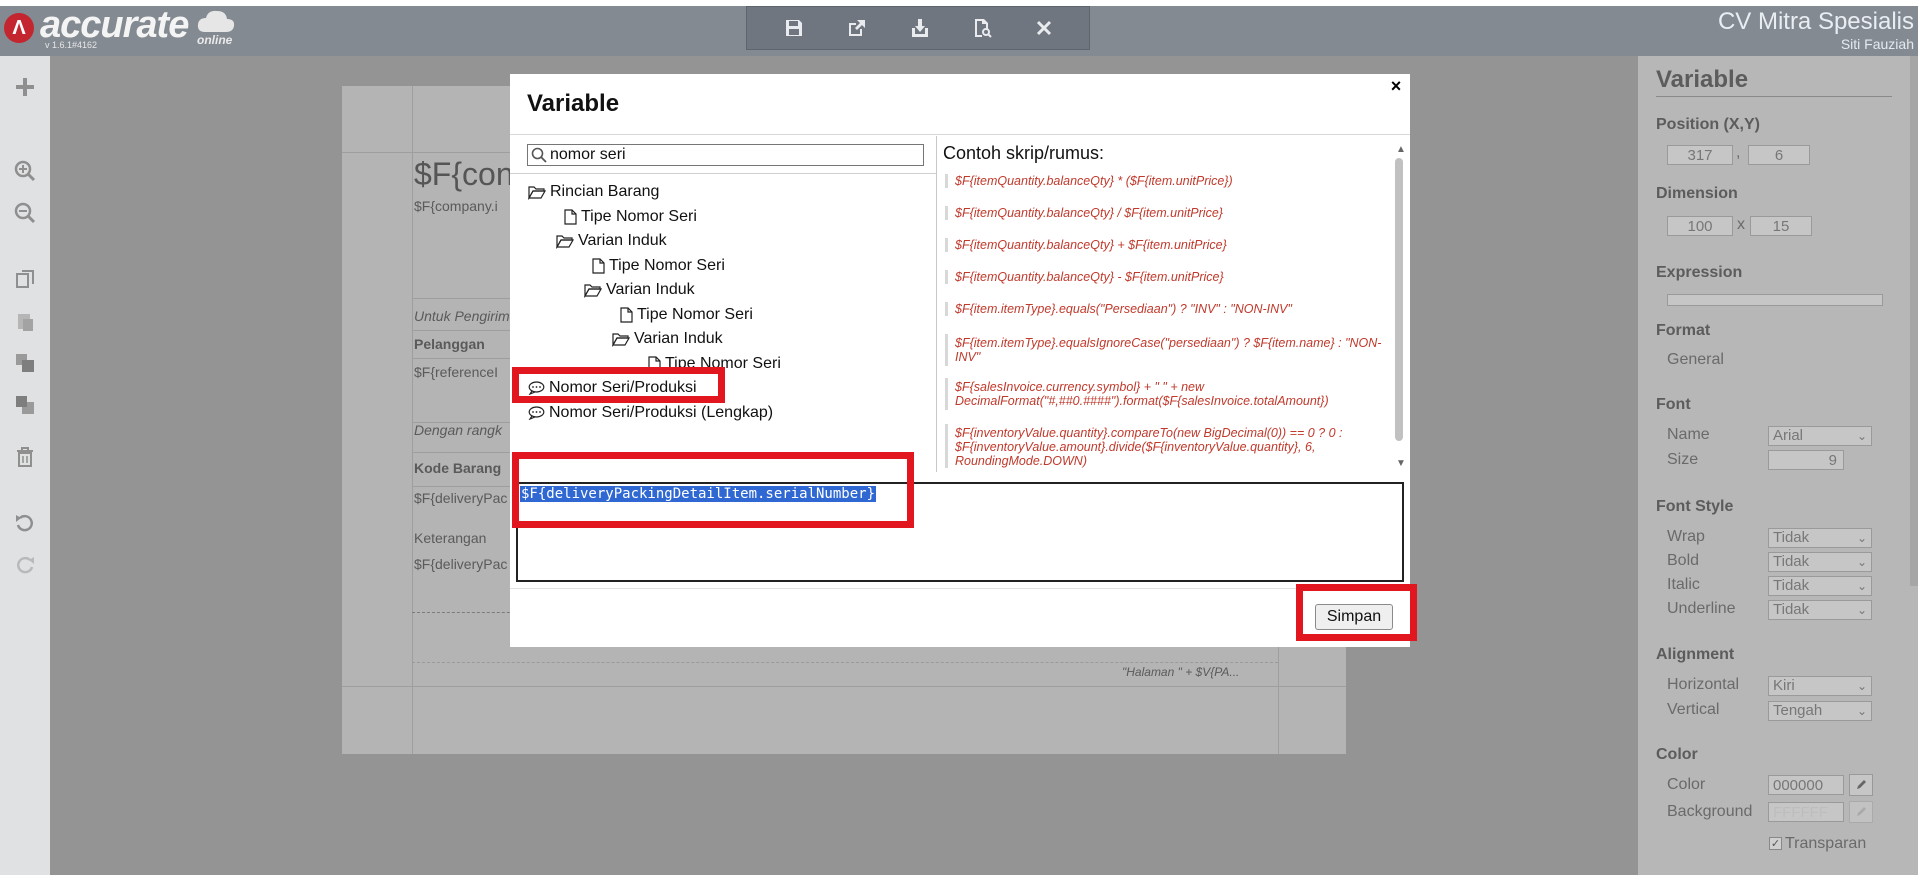 The height and width of the screenshot is (875, 1918). What do you see at coordinates (936, 304) in the screenshot?
I see `pane-divider` at bounding box center [936, 304].